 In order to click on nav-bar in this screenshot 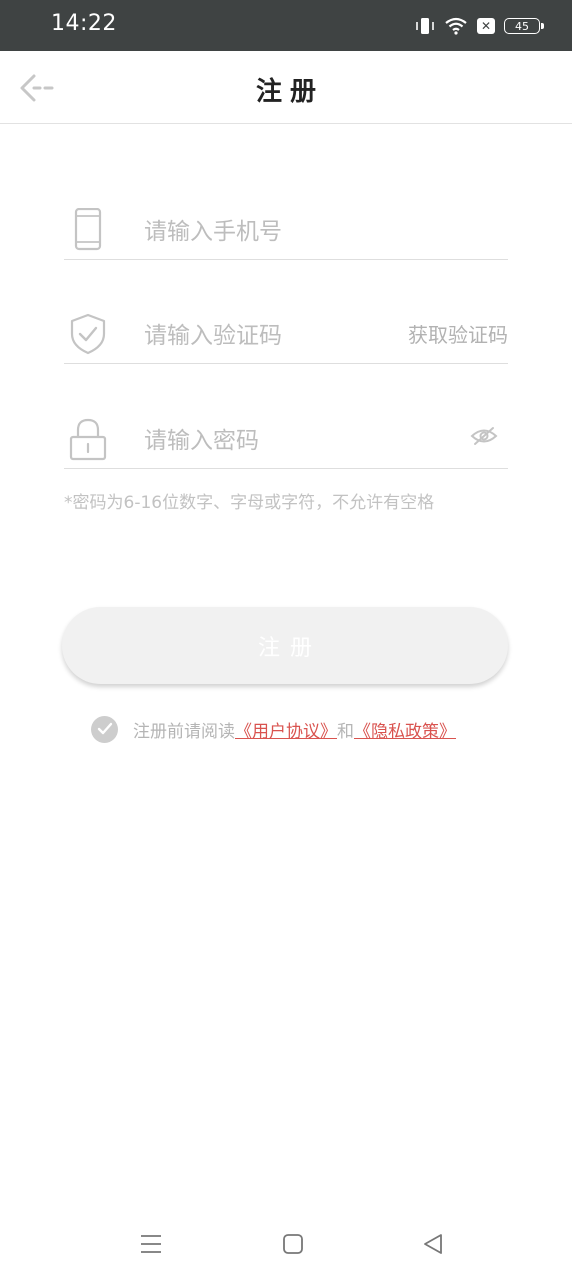, I will do `click(286, 1245)`.